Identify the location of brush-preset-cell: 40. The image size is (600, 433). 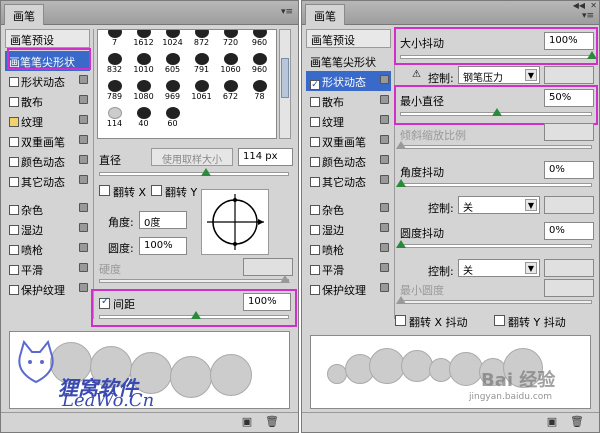
(143, 119).